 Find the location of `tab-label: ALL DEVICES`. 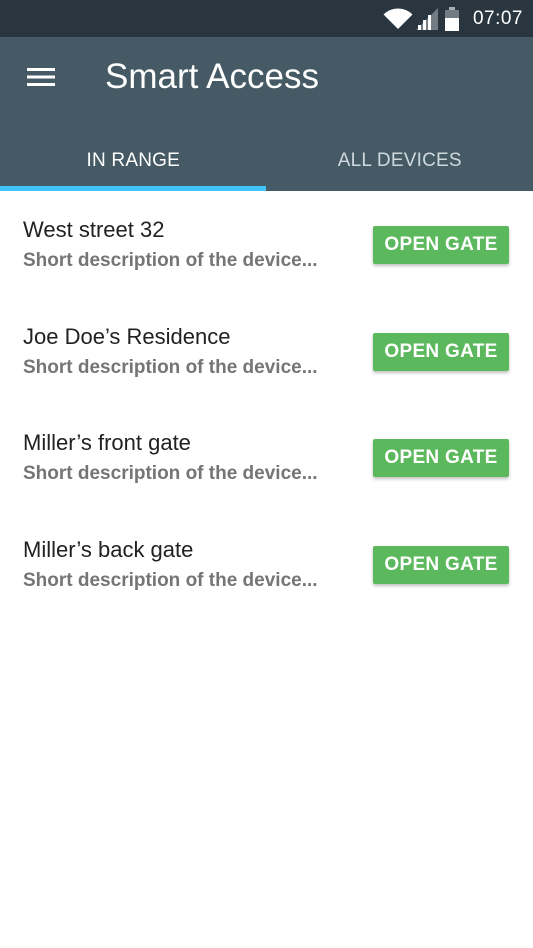

tab-label: ALL DEVICES is located at coordinates (399, 160).